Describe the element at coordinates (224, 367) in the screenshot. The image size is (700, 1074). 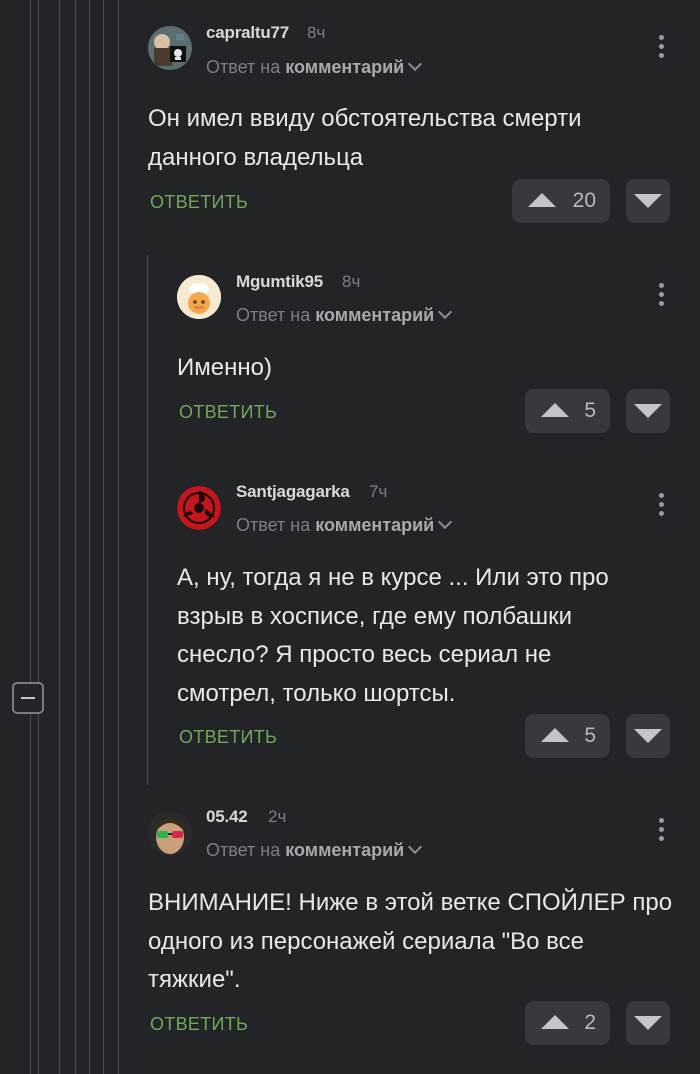
I see `comment-text: Именно)` at that location.